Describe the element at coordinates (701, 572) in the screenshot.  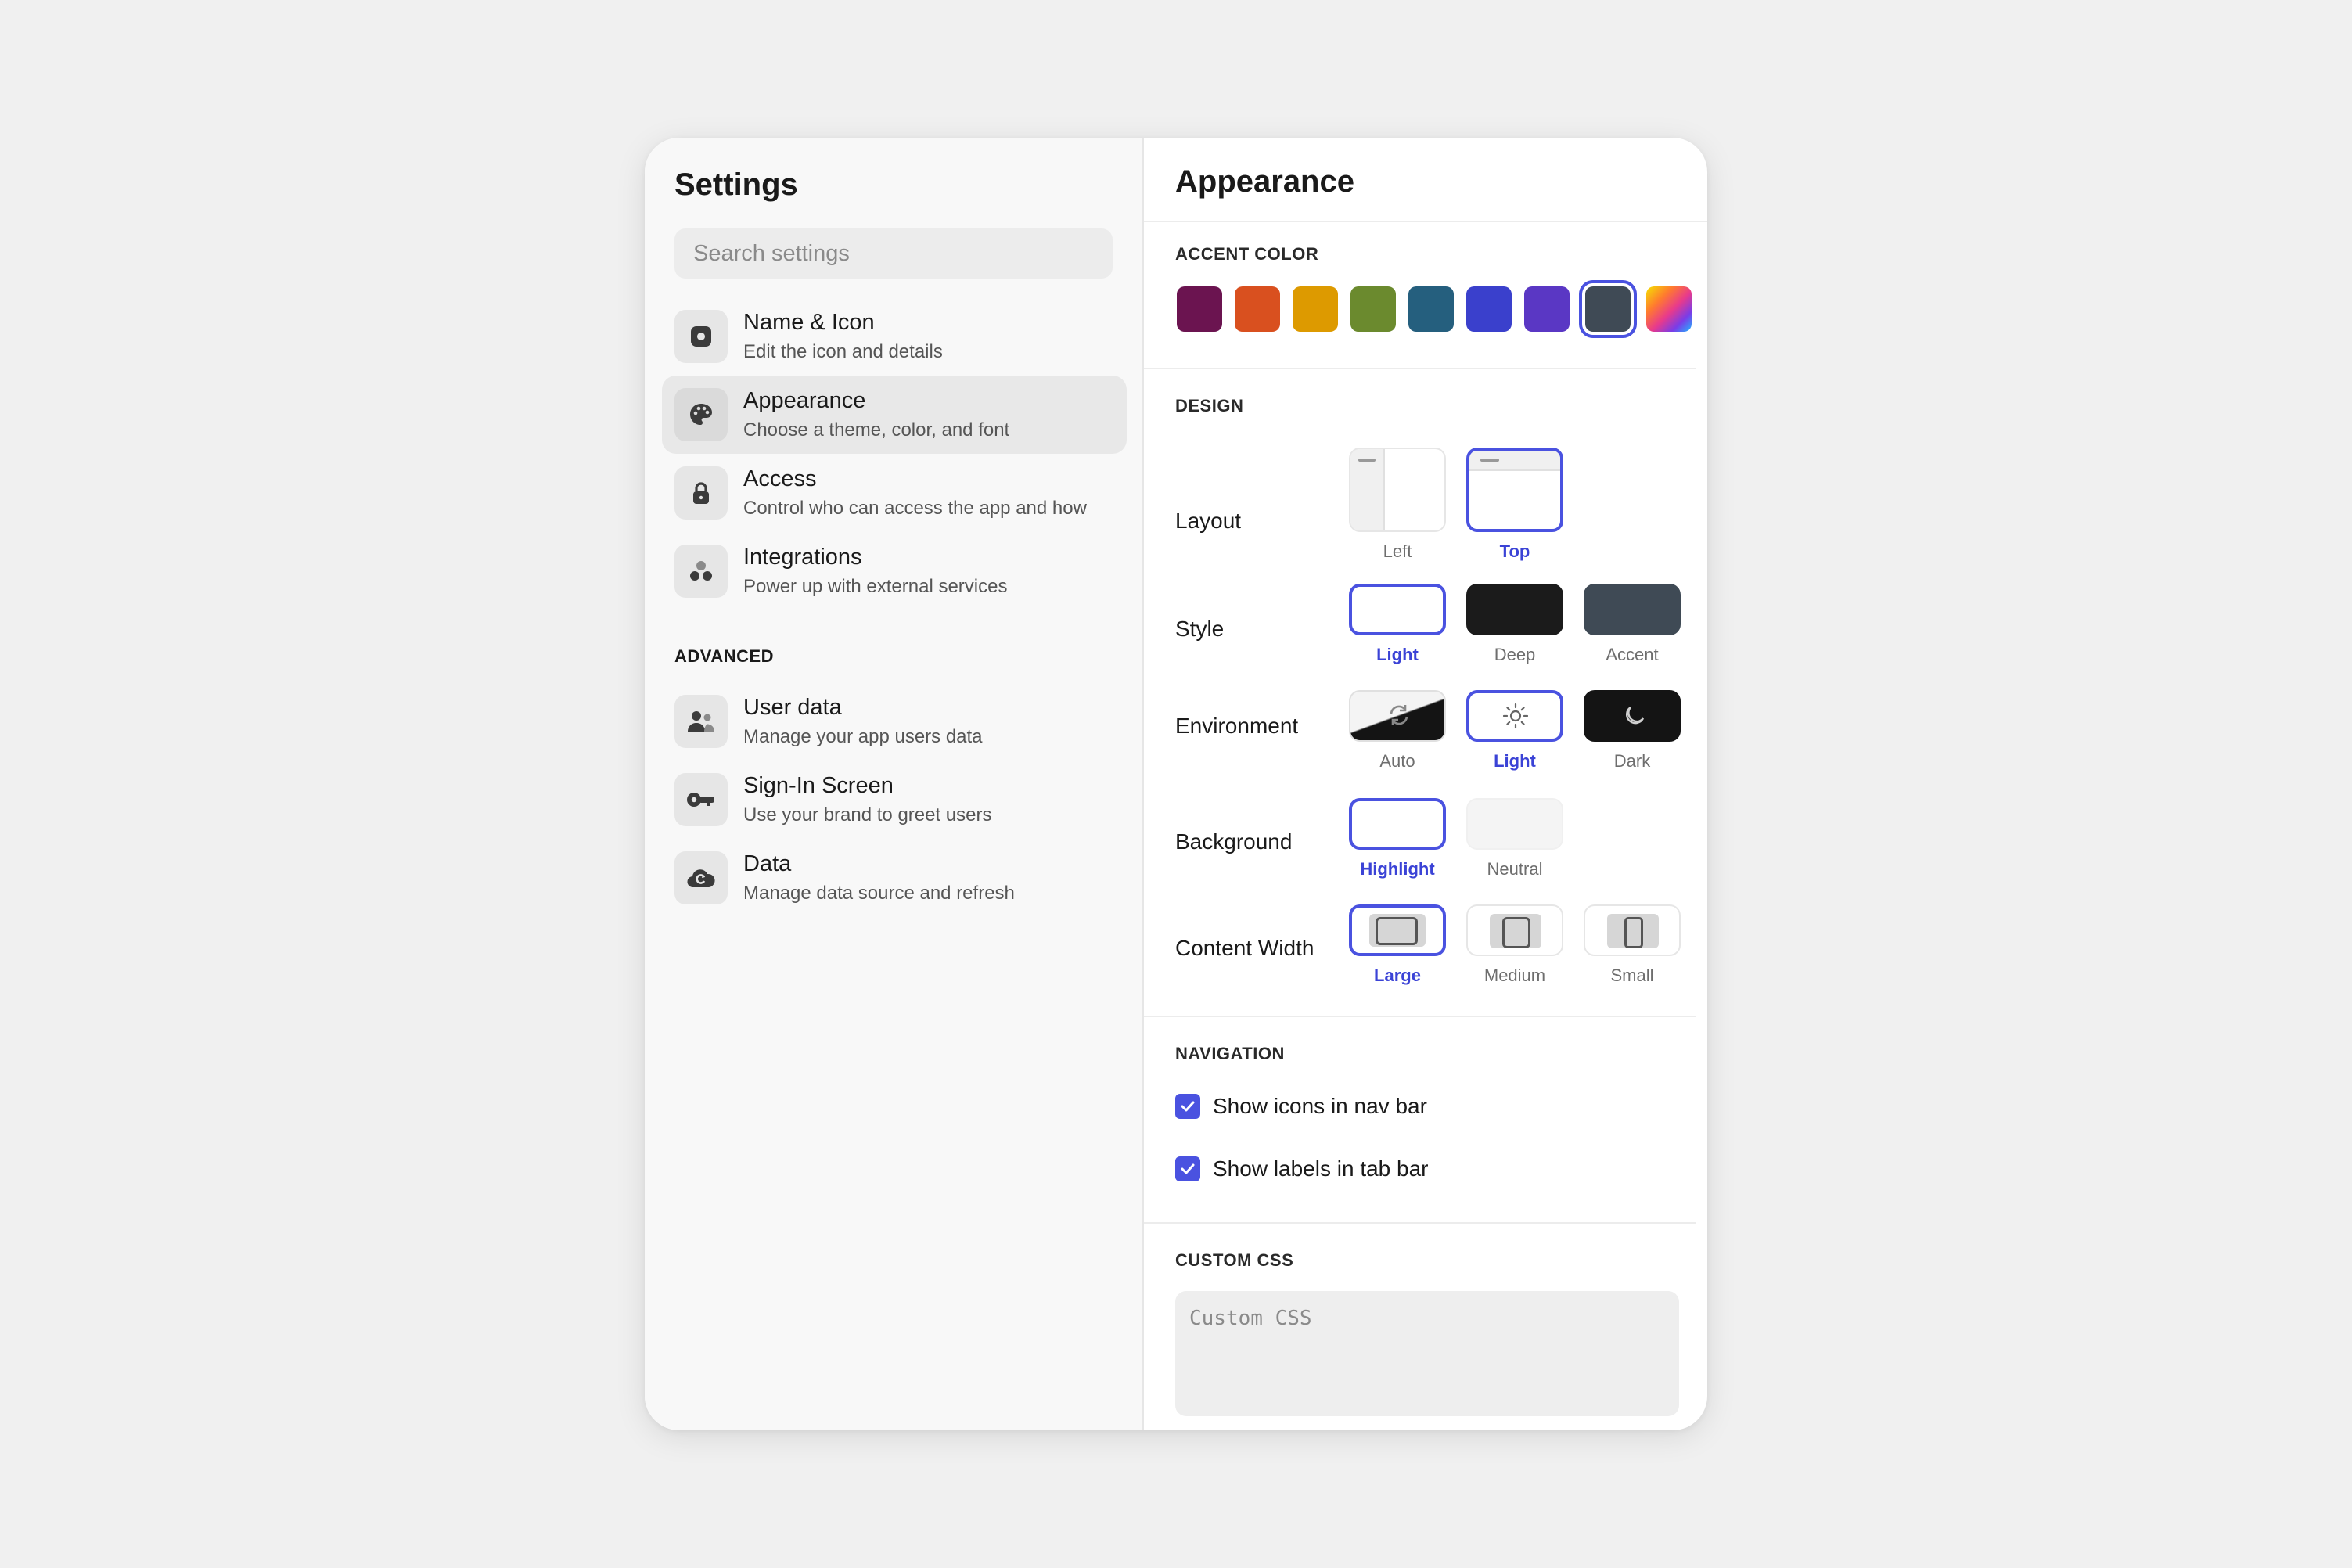
I see `integrations-icon` at that location.